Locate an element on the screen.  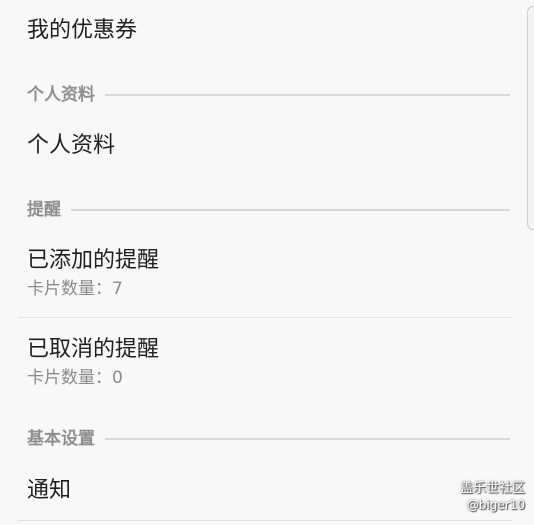
scrollbar is located at coordinates (530, 118).